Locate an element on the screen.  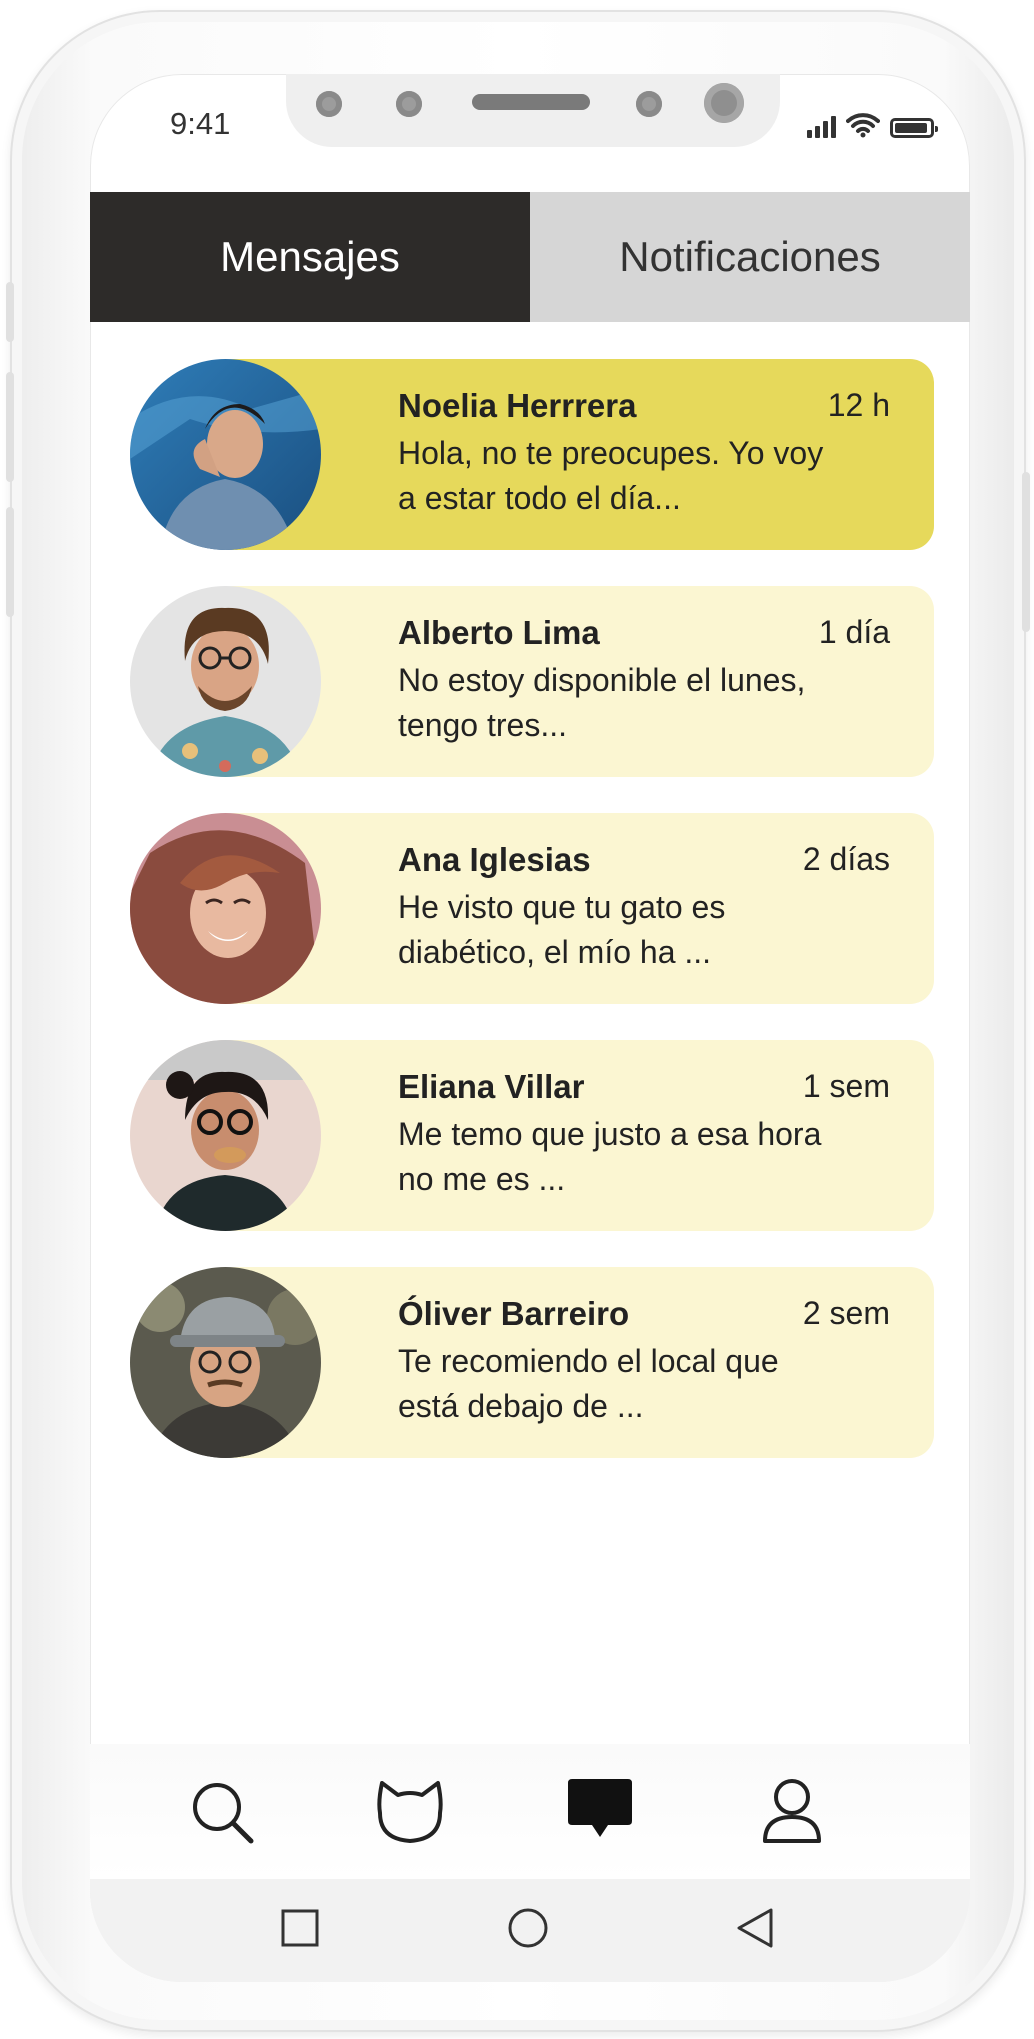
notch is located at coordinates (533, 110).